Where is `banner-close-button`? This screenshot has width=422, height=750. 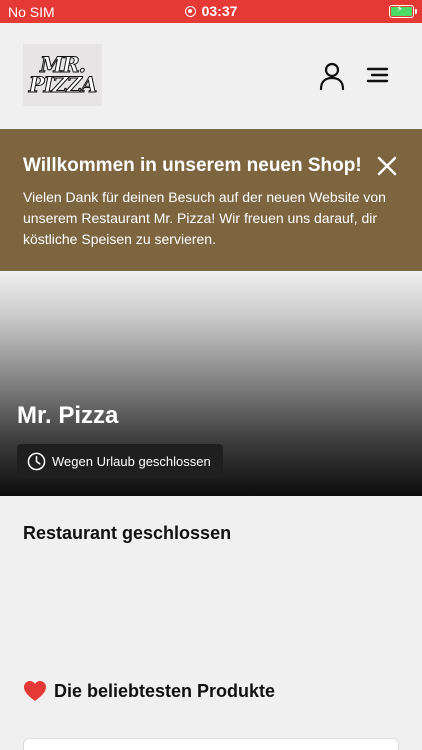
banner-close-button is located at coordinates (387, 166).